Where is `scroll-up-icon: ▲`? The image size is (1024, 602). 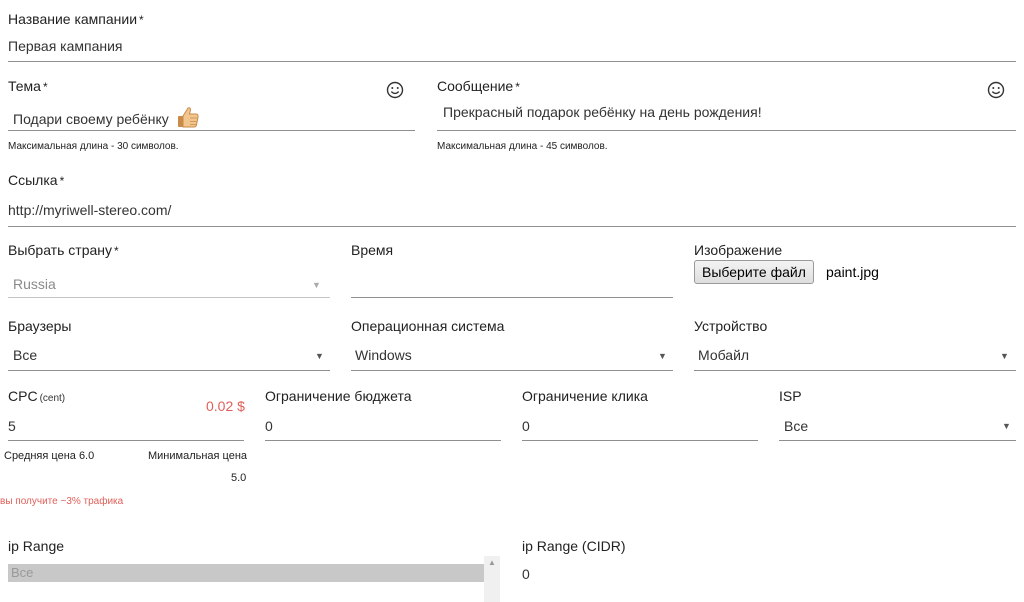
scroll-up-icon: ▲ is located at coordinates (492, 563).